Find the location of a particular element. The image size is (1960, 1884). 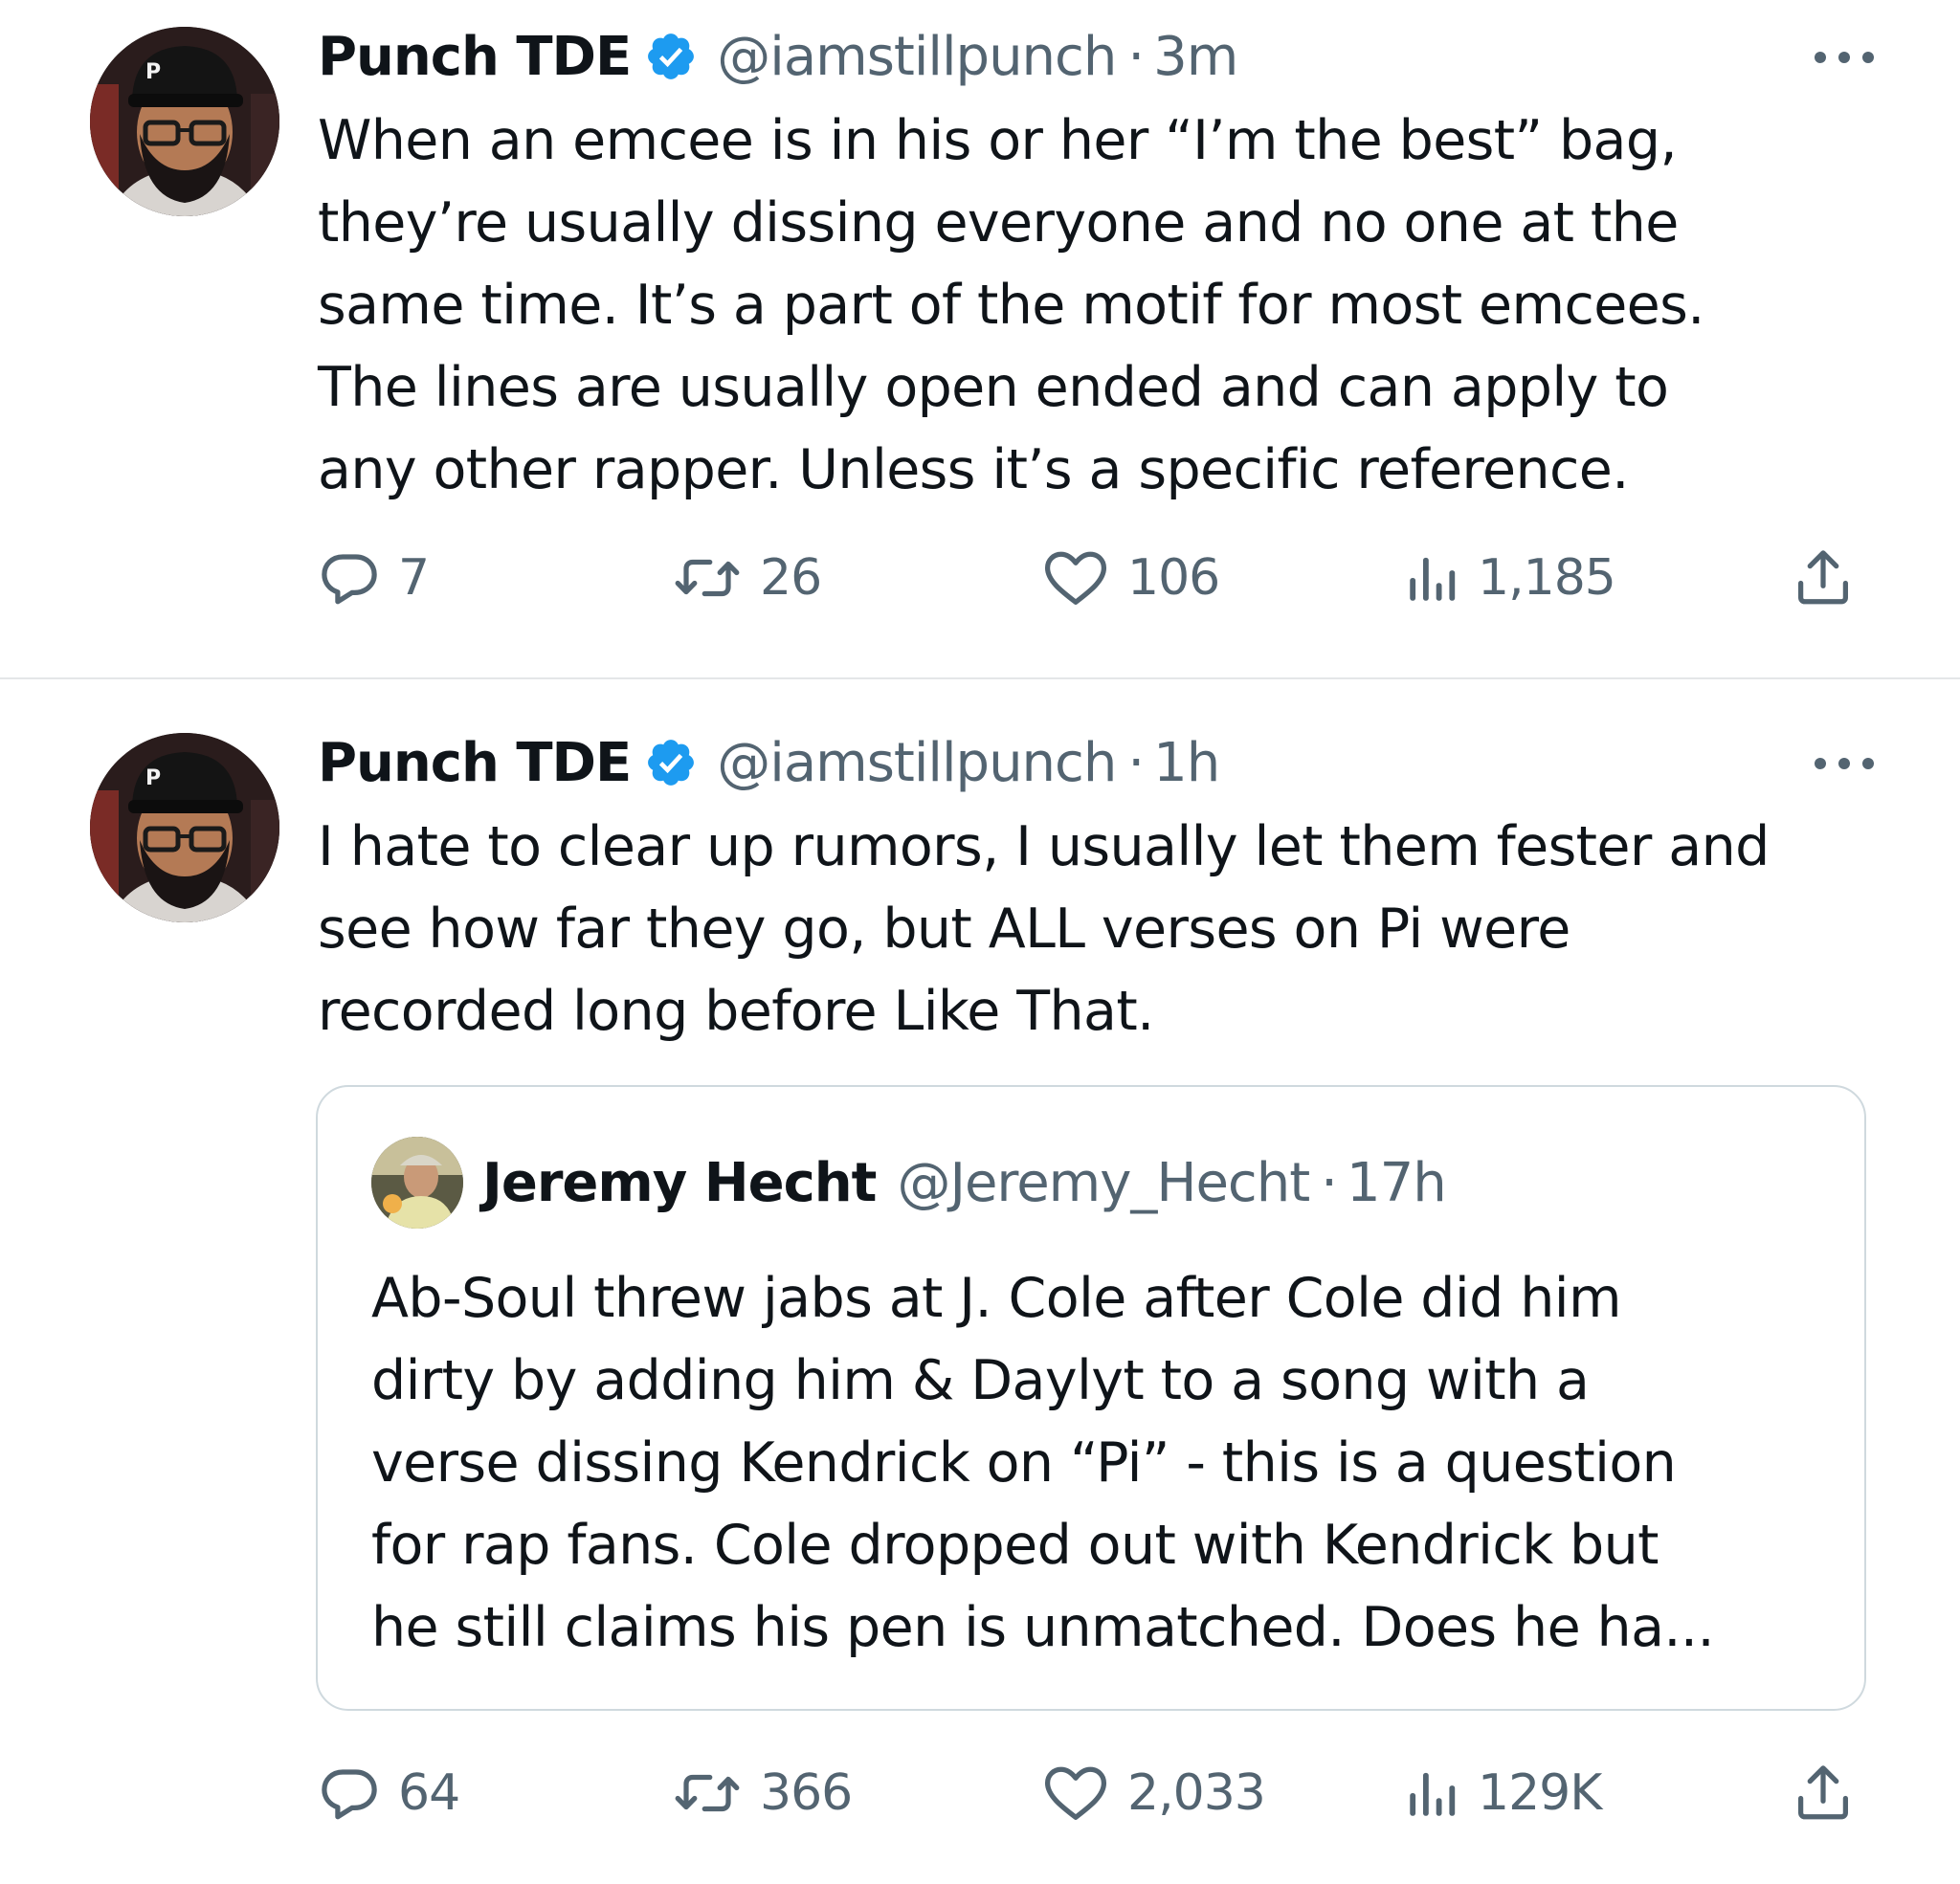

like-count: 2,033 is located at coordinates (1196, 1793).